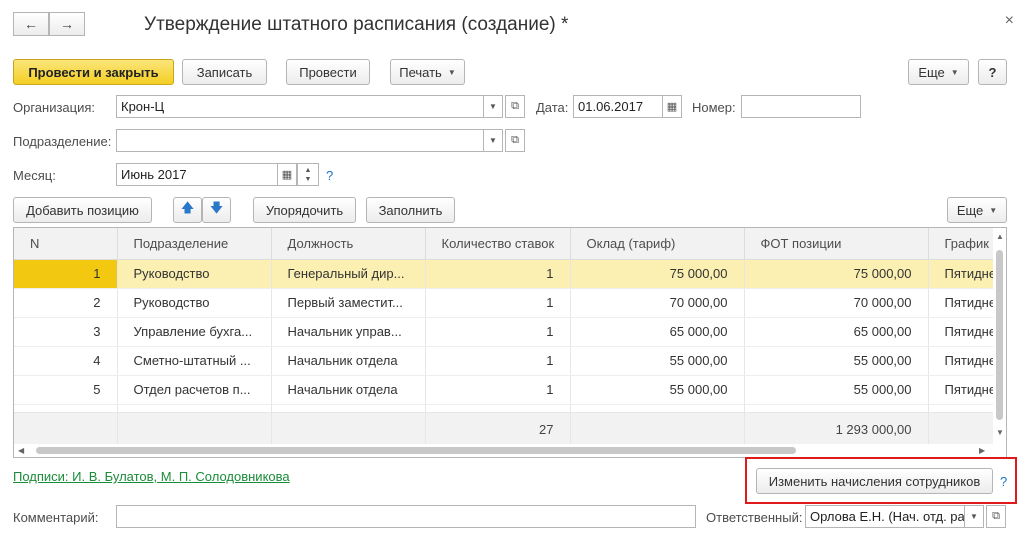 The image size is (1028, 542). Describe the element at coordinates (657, 332) in the screenshot. I see `cell-salary: 65 000,00` at that location.